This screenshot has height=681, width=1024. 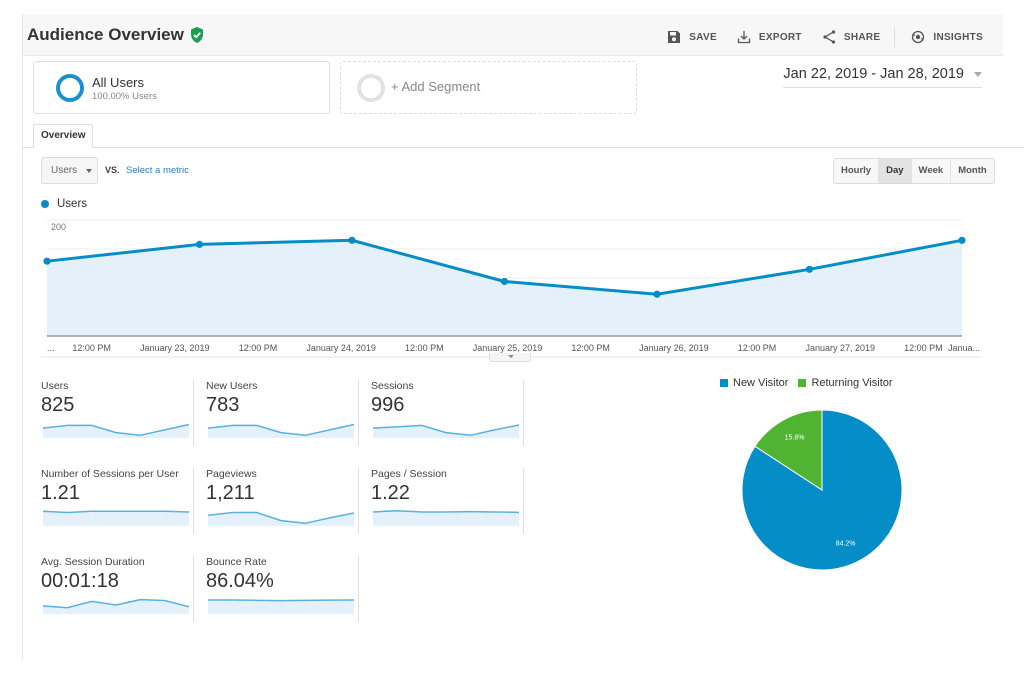 What do you see at coordinates (822, 490) in the screenshot?
I see `visitor-pie-chart: 84.2% 15.8%` at bounding box center [822, 490].